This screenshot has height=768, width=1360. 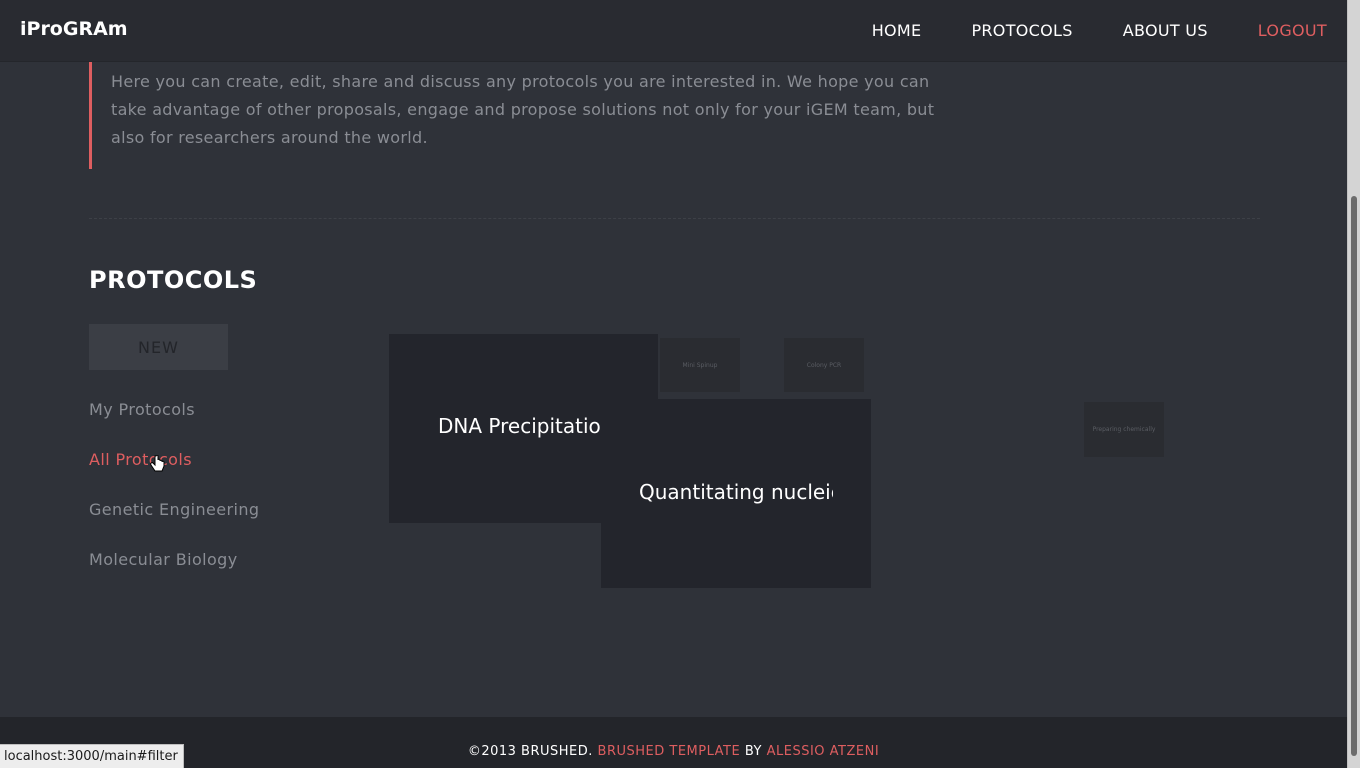 What do you see at coordinates (174, 525) in the screenshot?
I see `filter-genetic-engineering: Genetic Engineering` at bounding box center [174, 525].